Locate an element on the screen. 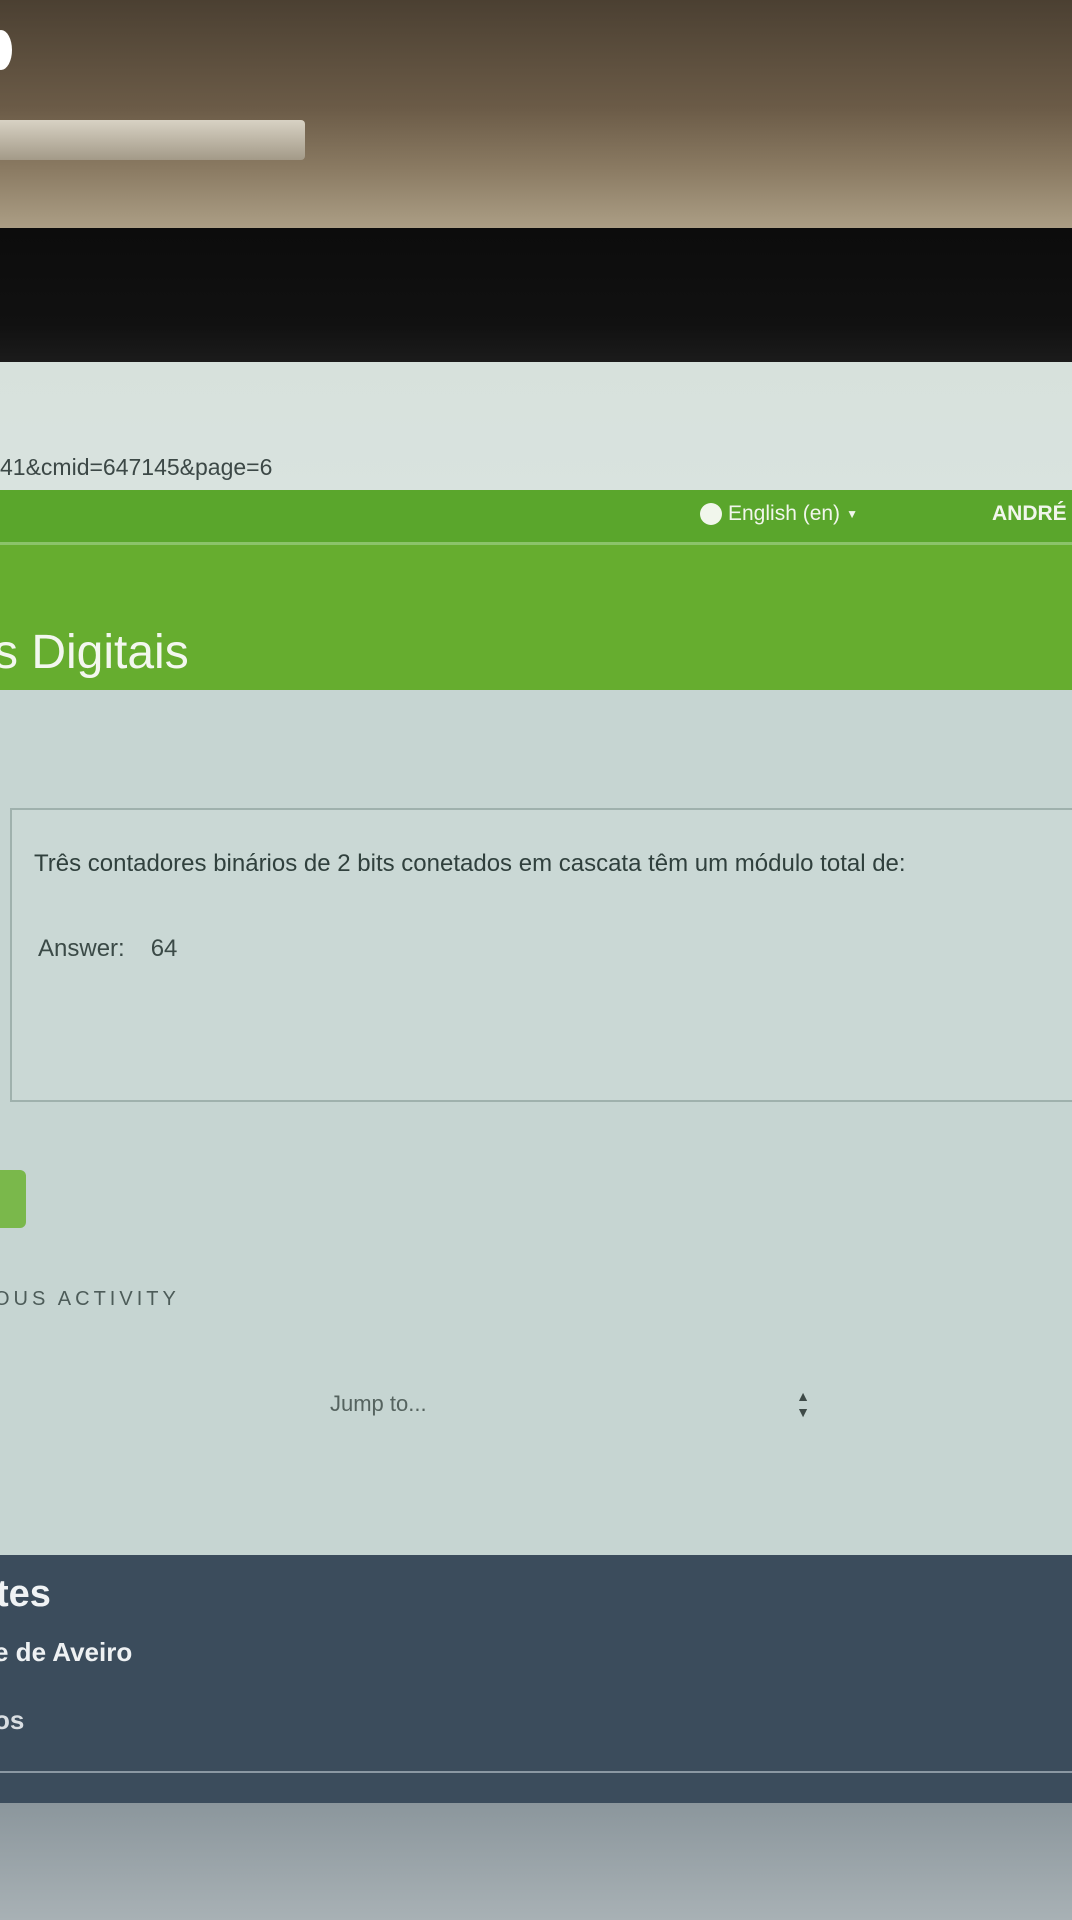 This screenshot has width=1072, height=1920. select-arrows-icon: ▲ ▼ is located at coordinates (803, 1404).